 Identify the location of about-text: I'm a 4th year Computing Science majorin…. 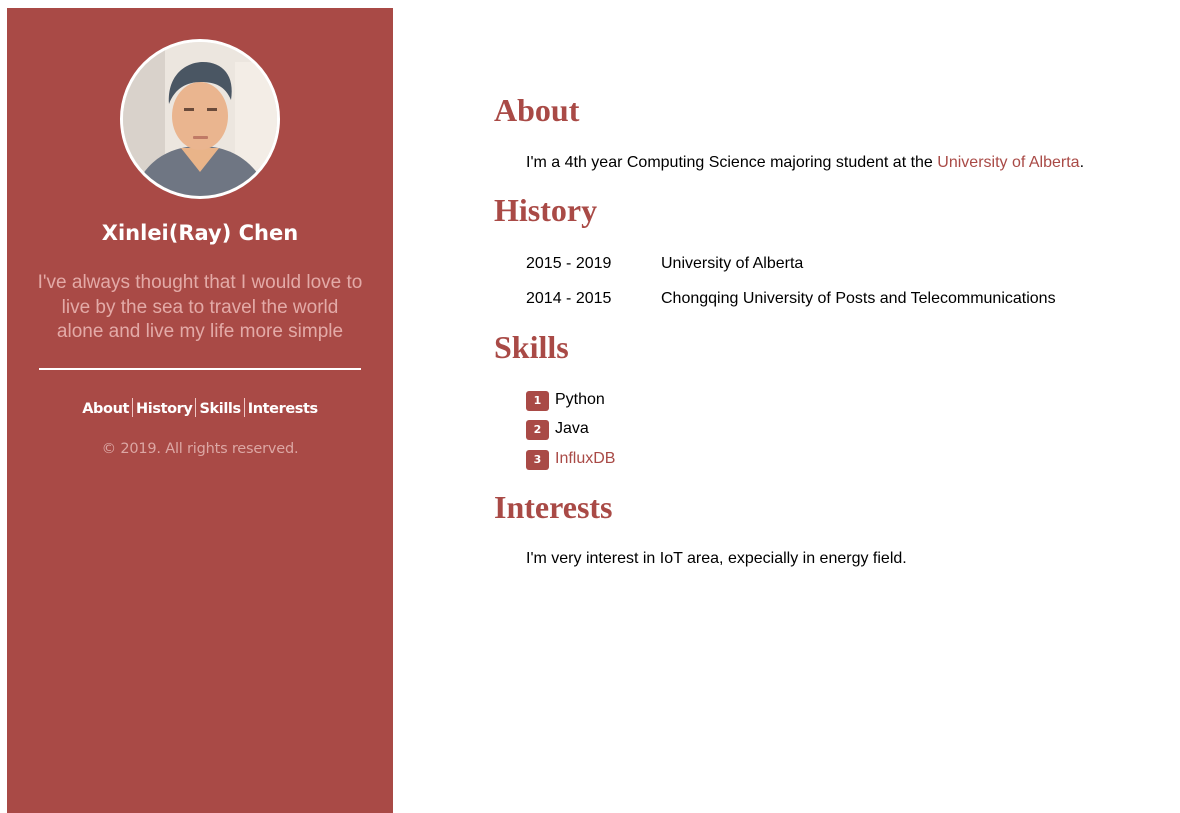
(805, 163).